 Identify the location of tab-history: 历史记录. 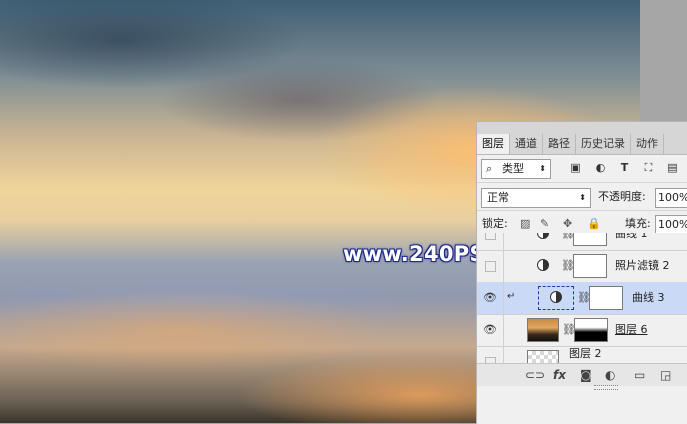
(603, 144).